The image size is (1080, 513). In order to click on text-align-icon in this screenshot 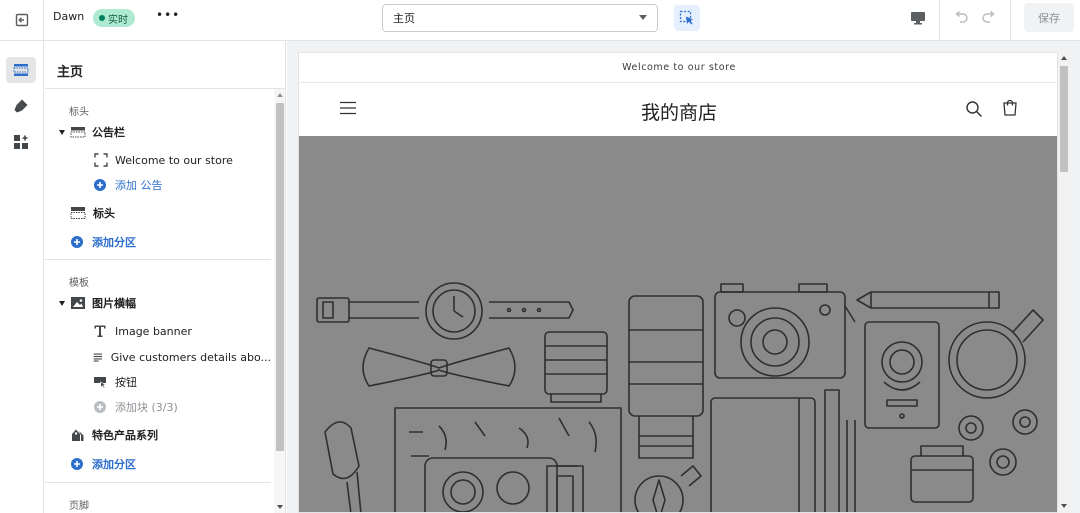, I will do `click(98, 357)`.